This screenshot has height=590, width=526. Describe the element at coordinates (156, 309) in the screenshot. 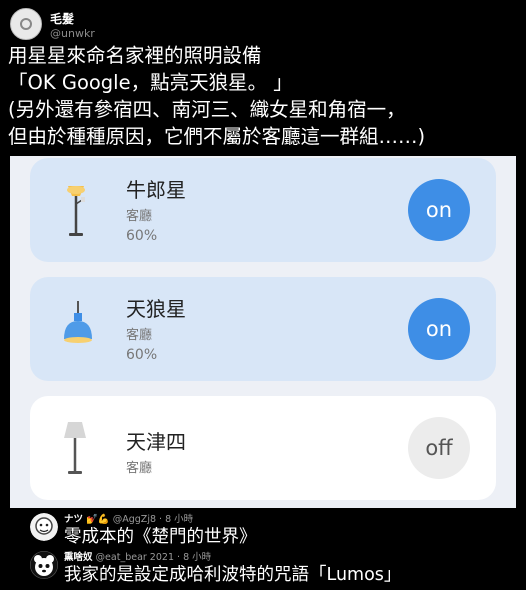

I see `device-name: 天狼星` at that location.